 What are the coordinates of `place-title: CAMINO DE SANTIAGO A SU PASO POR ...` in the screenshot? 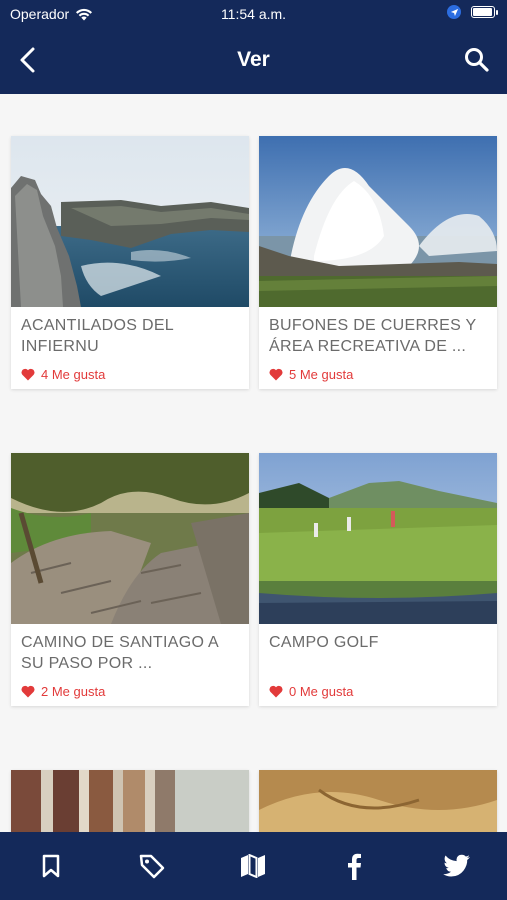 It's located at (120, 653).